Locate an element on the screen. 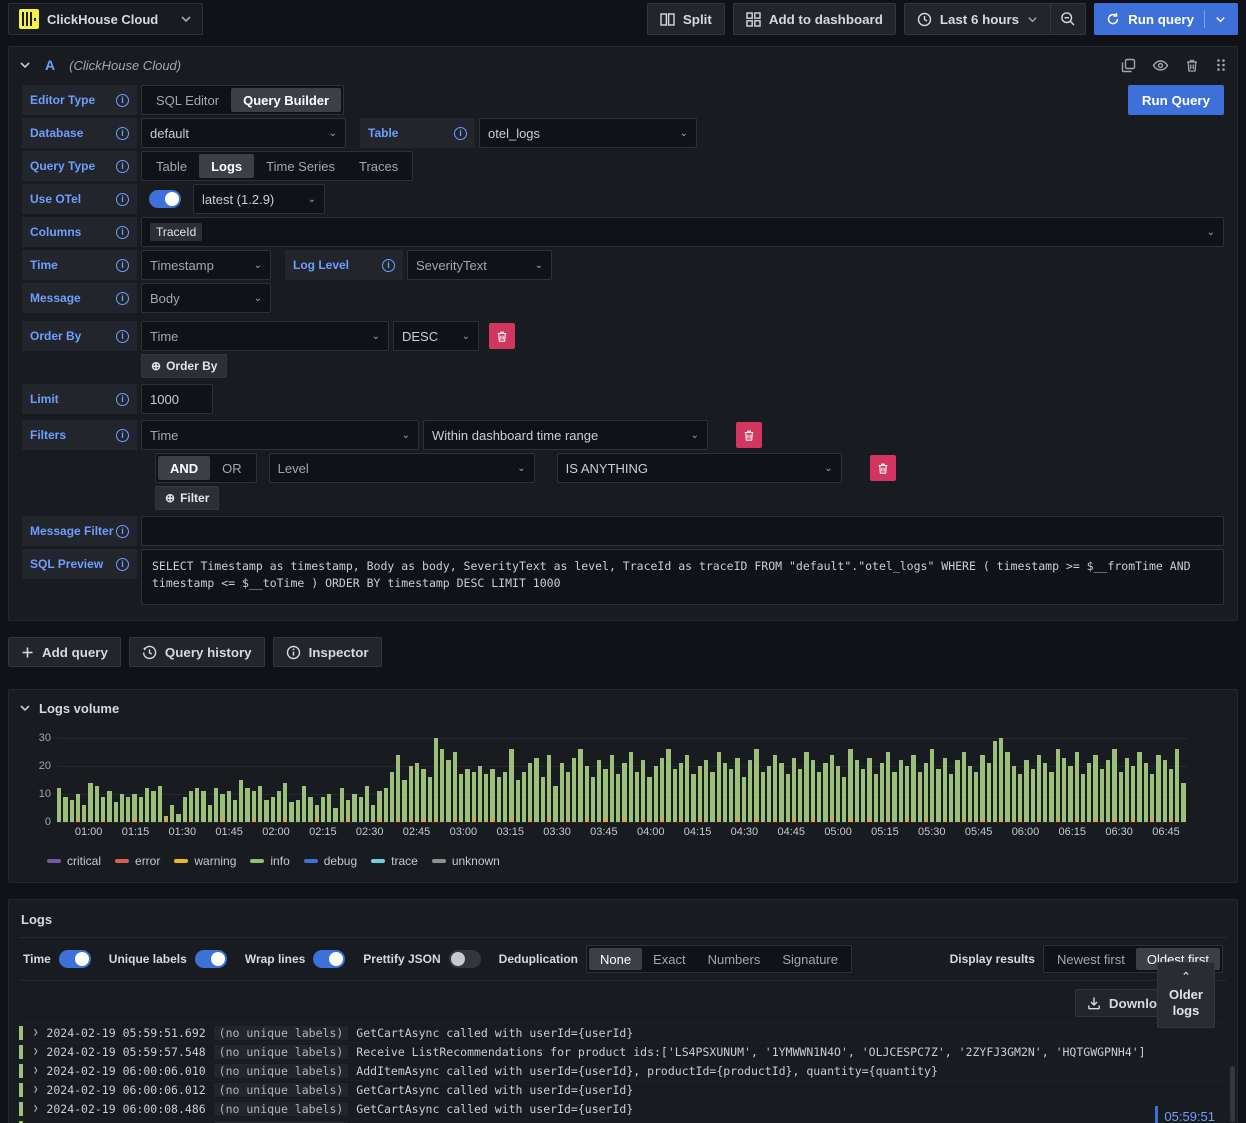 The image size is (1246, 1123). add-order-by-button: ⊕ Order By is located at coordinates (184, 366).